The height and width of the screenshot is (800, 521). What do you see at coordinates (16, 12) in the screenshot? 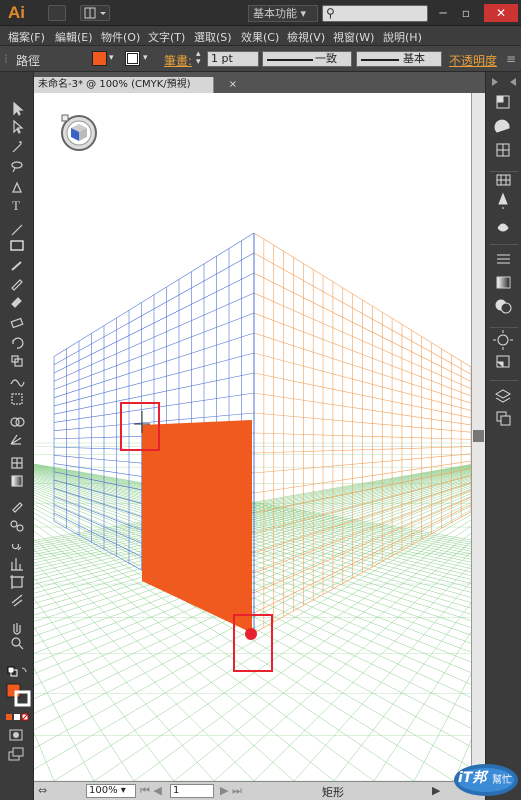
I see `app-logo: Ai` at bounding box center [16, 12].